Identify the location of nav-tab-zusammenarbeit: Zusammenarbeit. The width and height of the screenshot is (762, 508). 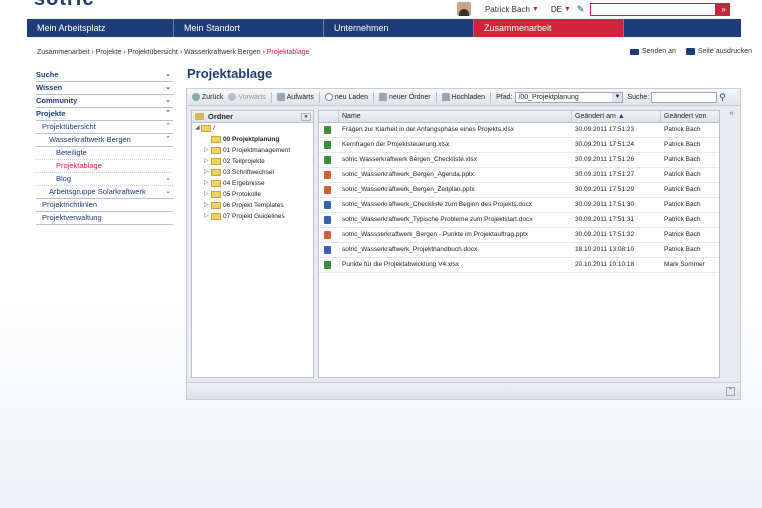
(549, 28).